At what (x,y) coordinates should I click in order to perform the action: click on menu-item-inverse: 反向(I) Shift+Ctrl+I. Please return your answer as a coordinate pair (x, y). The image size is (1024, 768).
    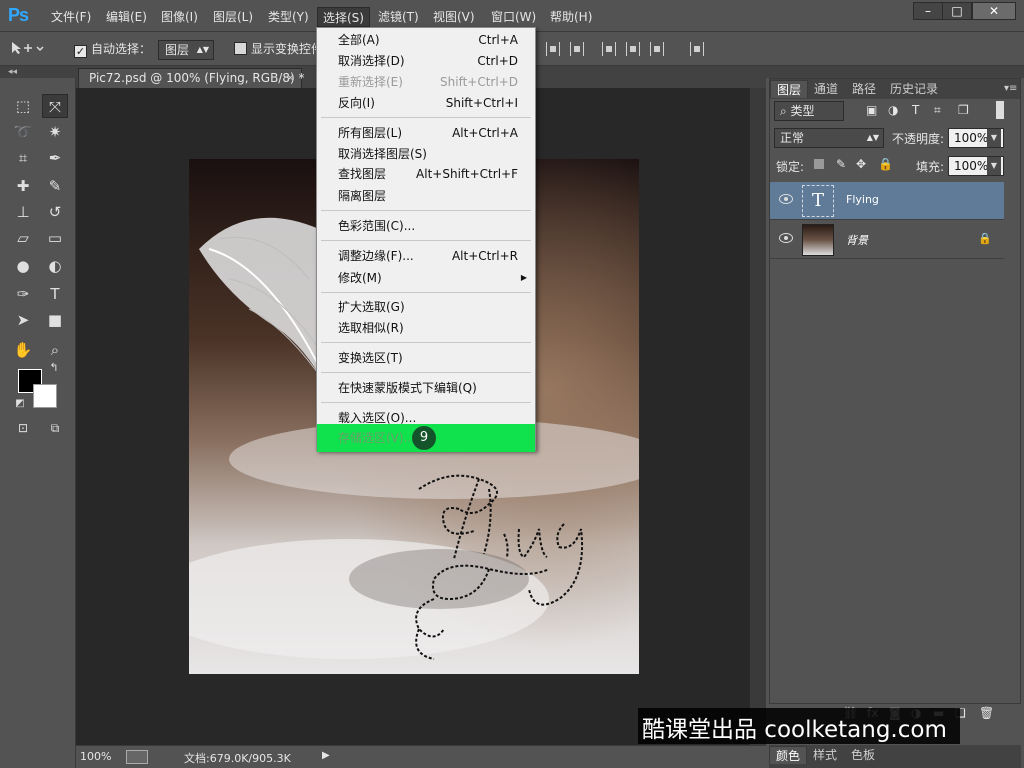
    Looking at the image, I should click on (426, 103).